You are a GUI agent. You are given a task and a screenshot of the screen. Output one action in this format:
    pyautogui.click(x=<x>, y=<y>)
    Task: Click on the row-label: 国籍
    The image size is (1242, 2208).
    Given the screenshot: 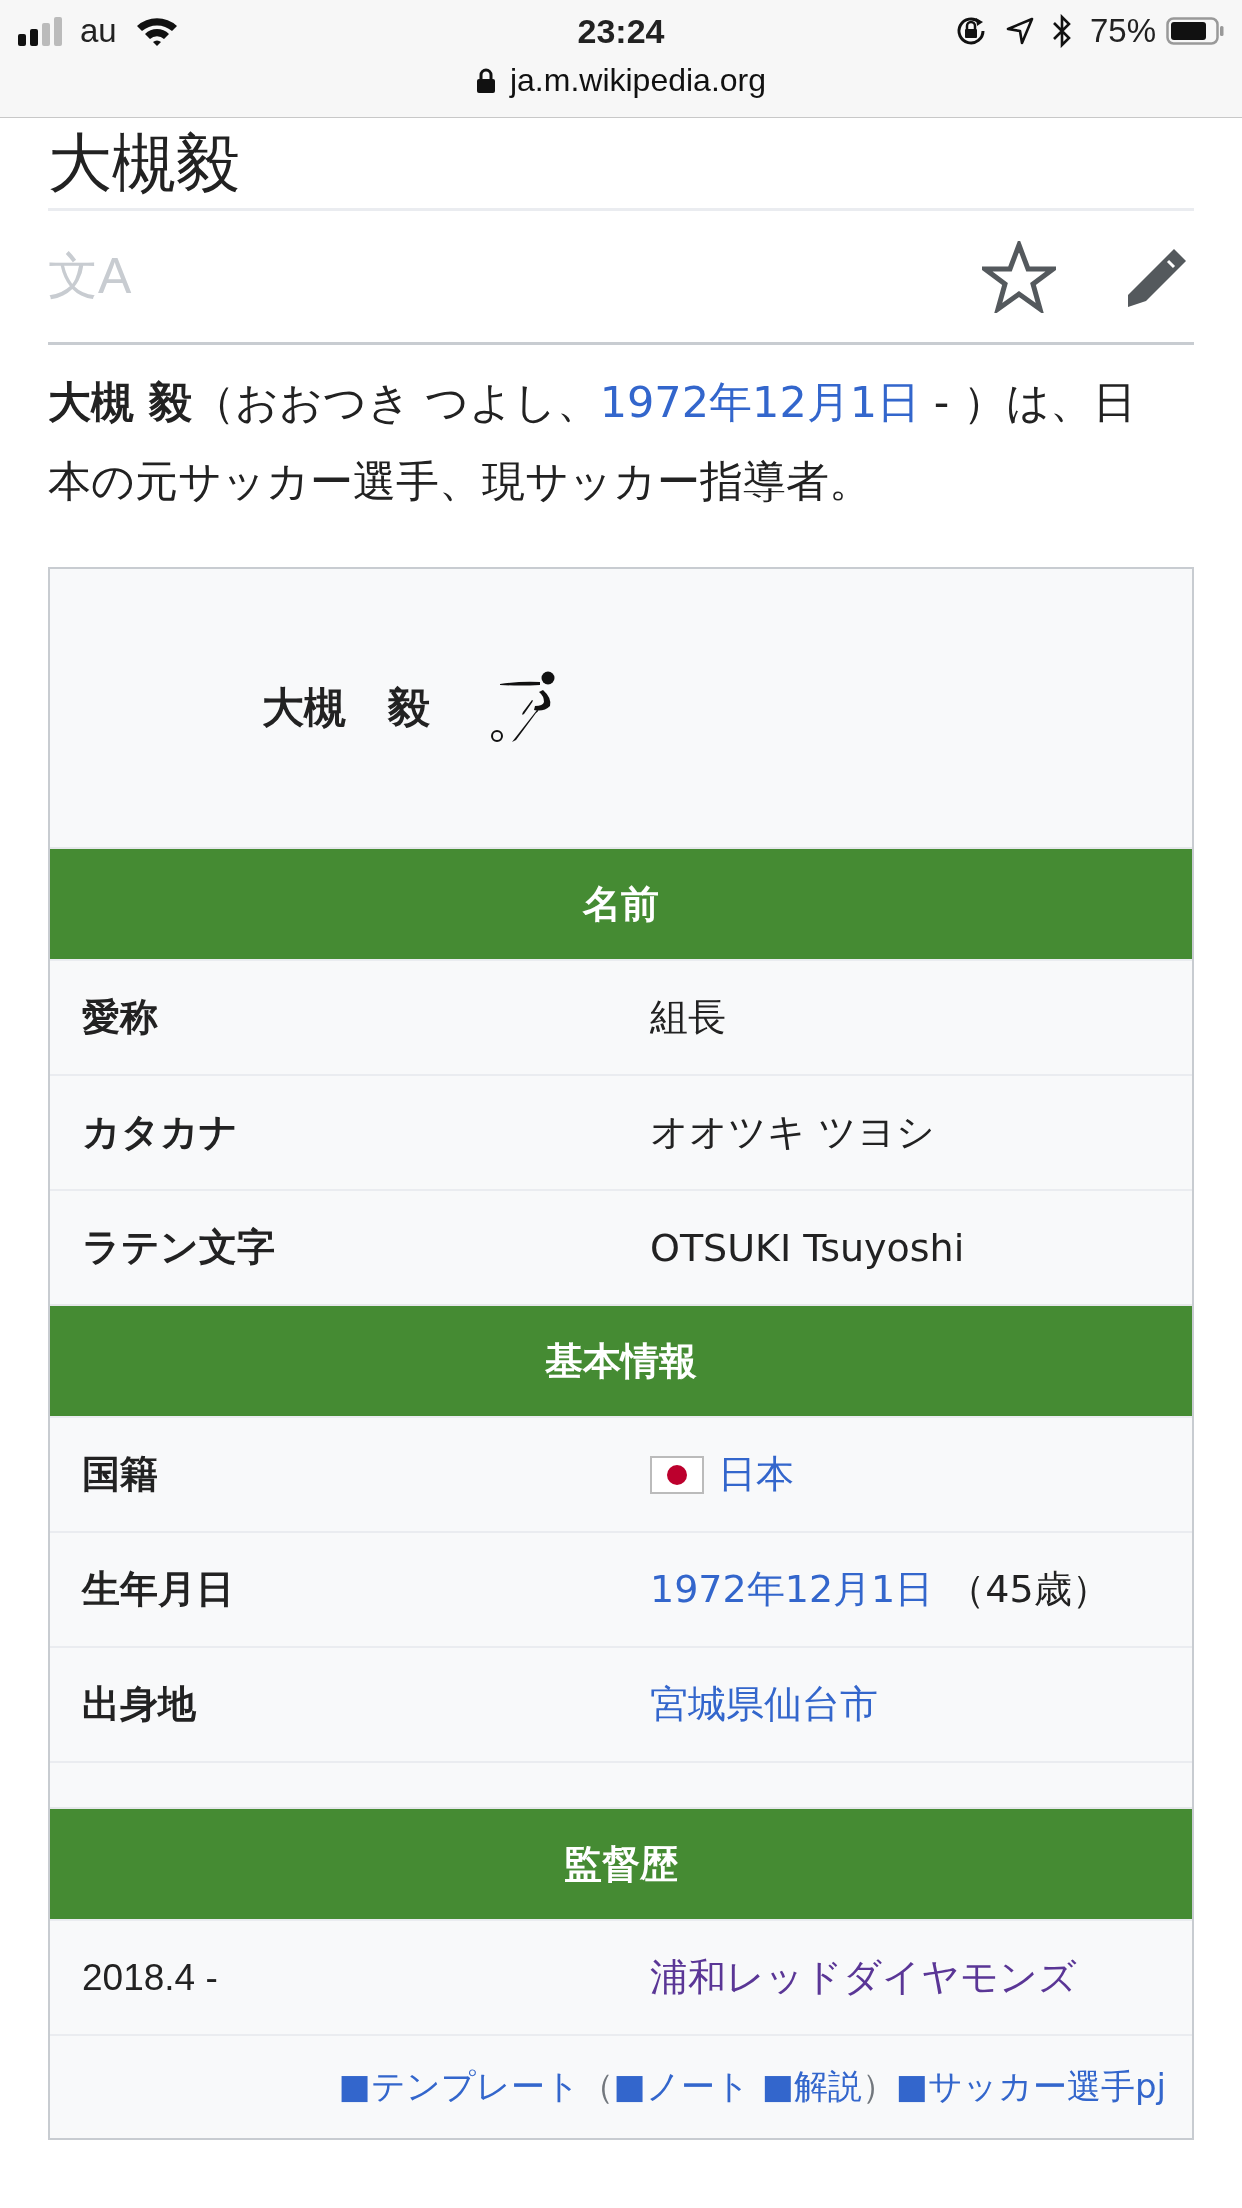 What is the action you would take?
    pyautogui.click(x=120, y=1474)
    